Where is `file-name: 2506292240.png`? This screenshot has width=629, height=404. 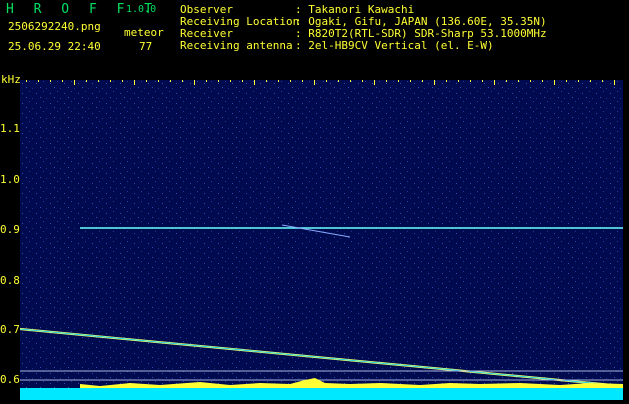
file-name: 2506292240.png is located at coordinates (54, 26).